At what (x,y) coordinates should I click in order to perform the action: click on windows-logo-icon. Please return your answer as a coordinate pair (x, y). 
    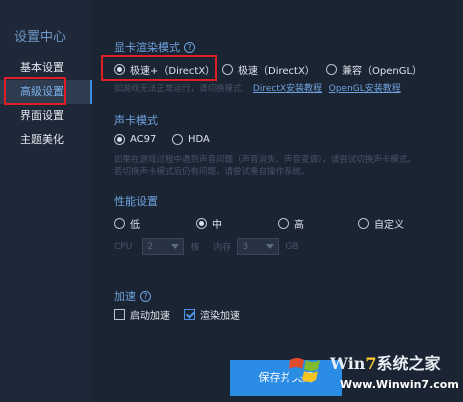
    Looking at the image, I should click on (303, 370).